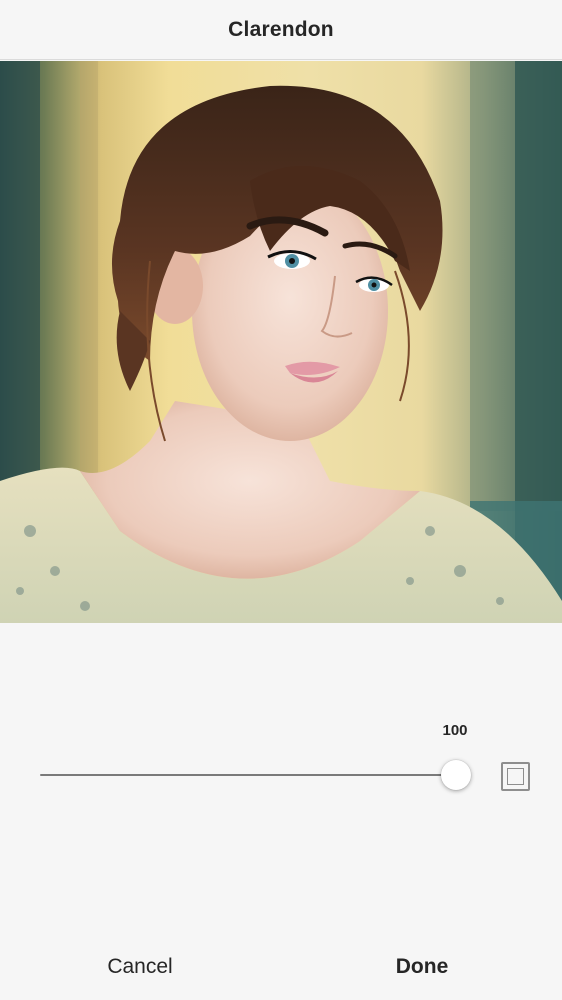 The image size is (562, 1000). I want to click on frame-icon-inner, so click(515, 776).